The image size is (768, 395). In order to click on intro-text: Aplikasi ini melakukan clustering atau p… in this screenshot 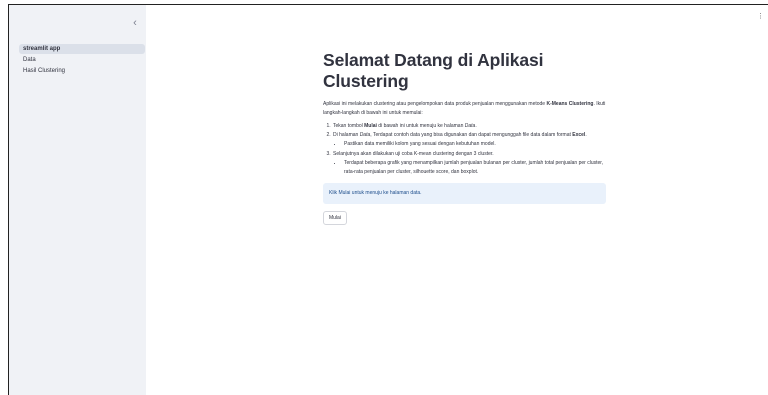, I will do `click(435, 104)`.